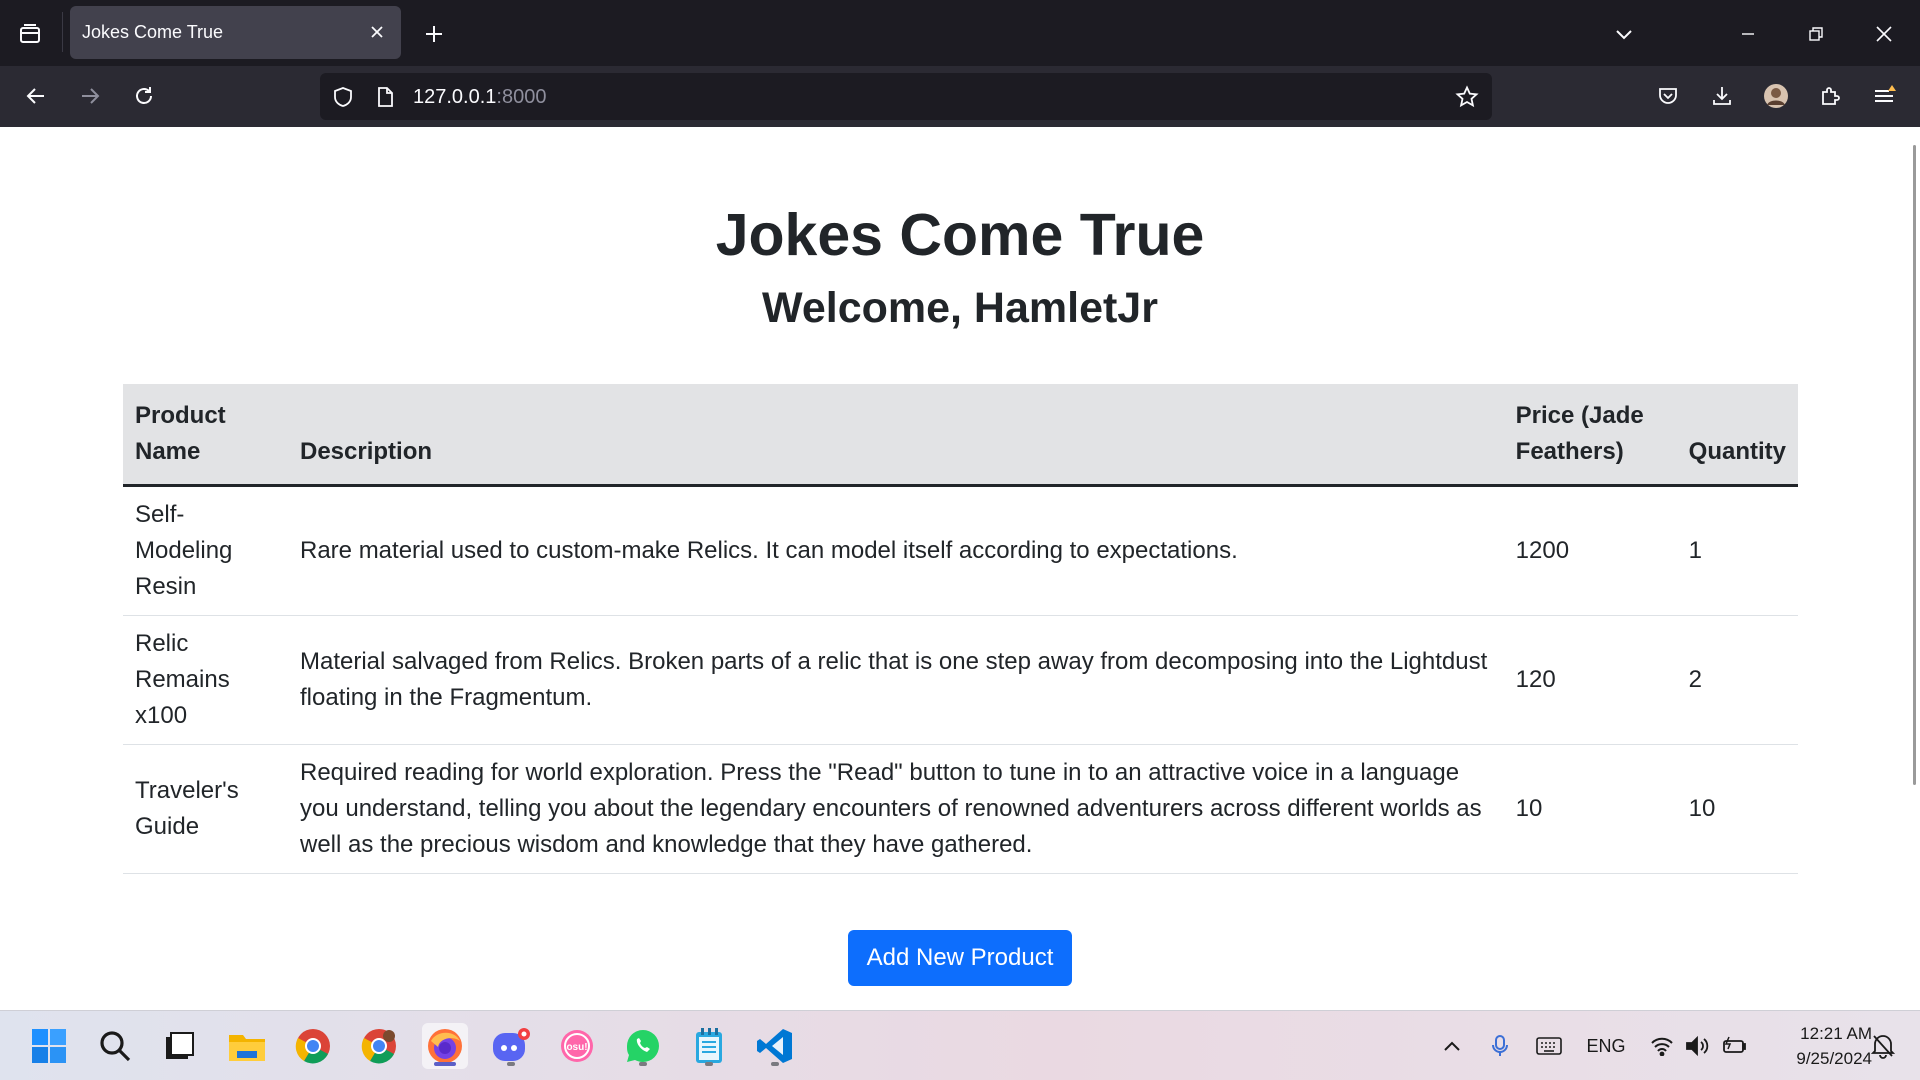 The image size is (1920, 1080). I want to click on chrome-alt-icon, so click(378, 1046).